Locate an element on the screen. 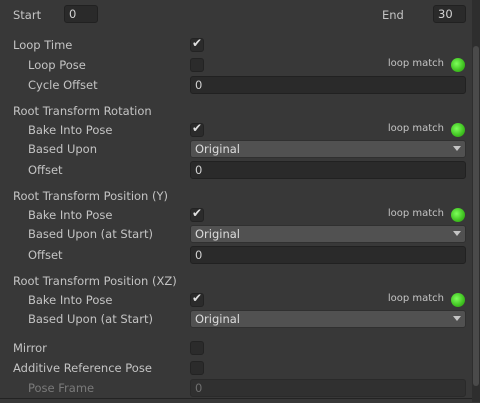 This screenshot has width=480, height=403. pos-y-based-value: Original is located at coordinates (218, 234).